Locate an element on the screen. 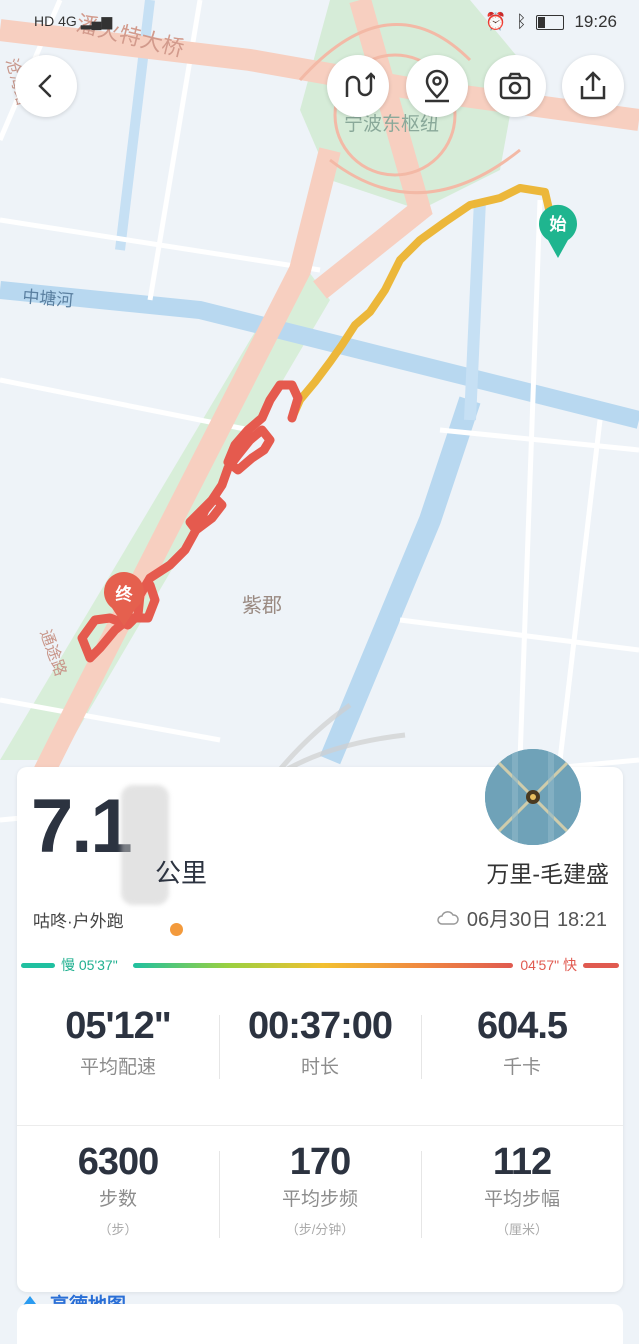 This screenshot has width=639, height=1344. stat-unit: （步） is located at coordinates (118, 1229).